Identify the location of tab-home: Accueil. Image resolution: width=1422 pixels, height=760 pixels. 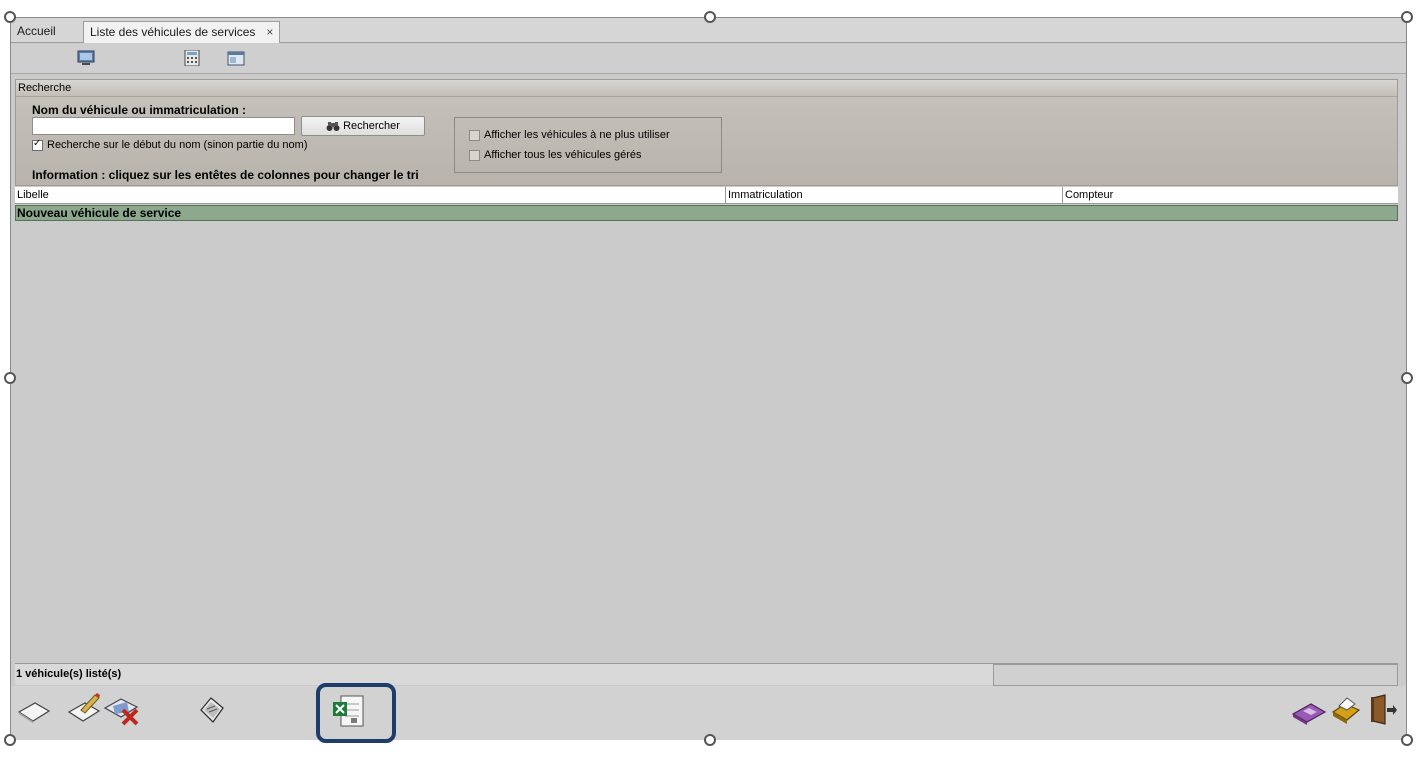
(36, 32).